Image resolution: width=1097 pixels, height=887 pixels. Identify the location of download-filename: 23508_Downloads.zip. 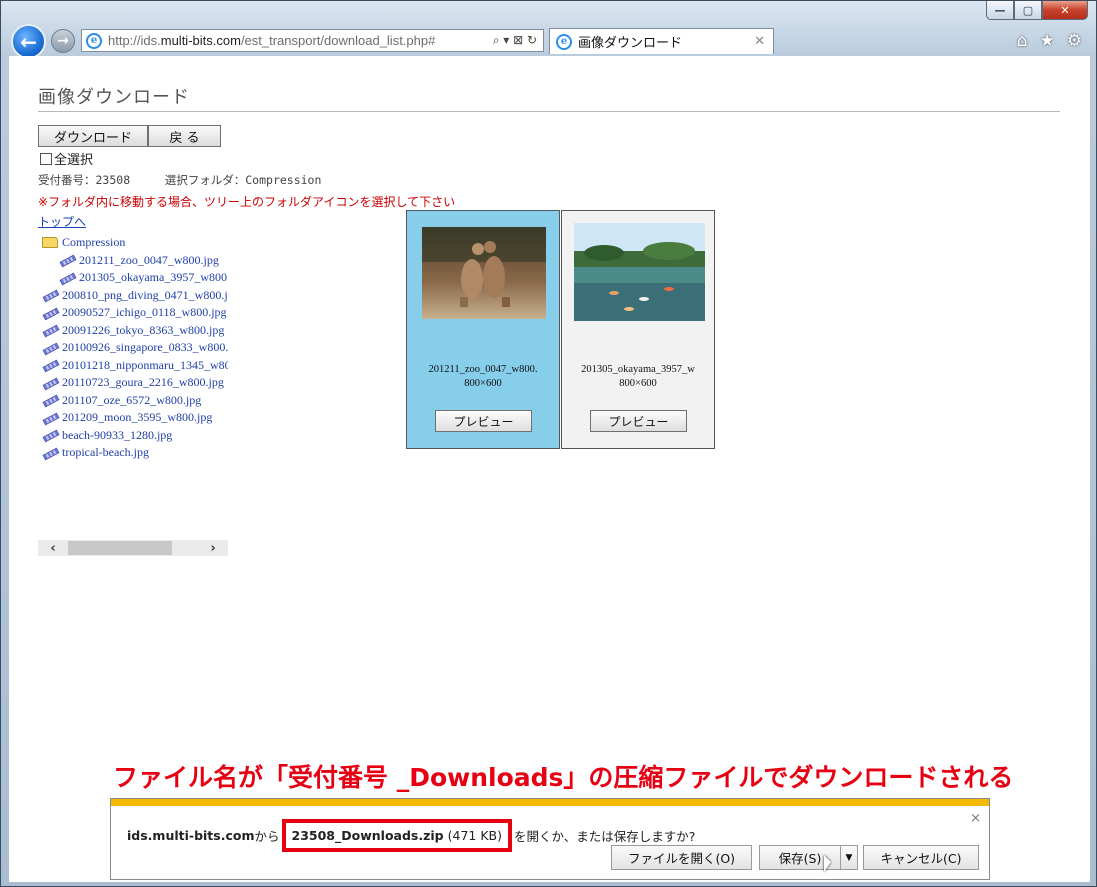
(367, 835).